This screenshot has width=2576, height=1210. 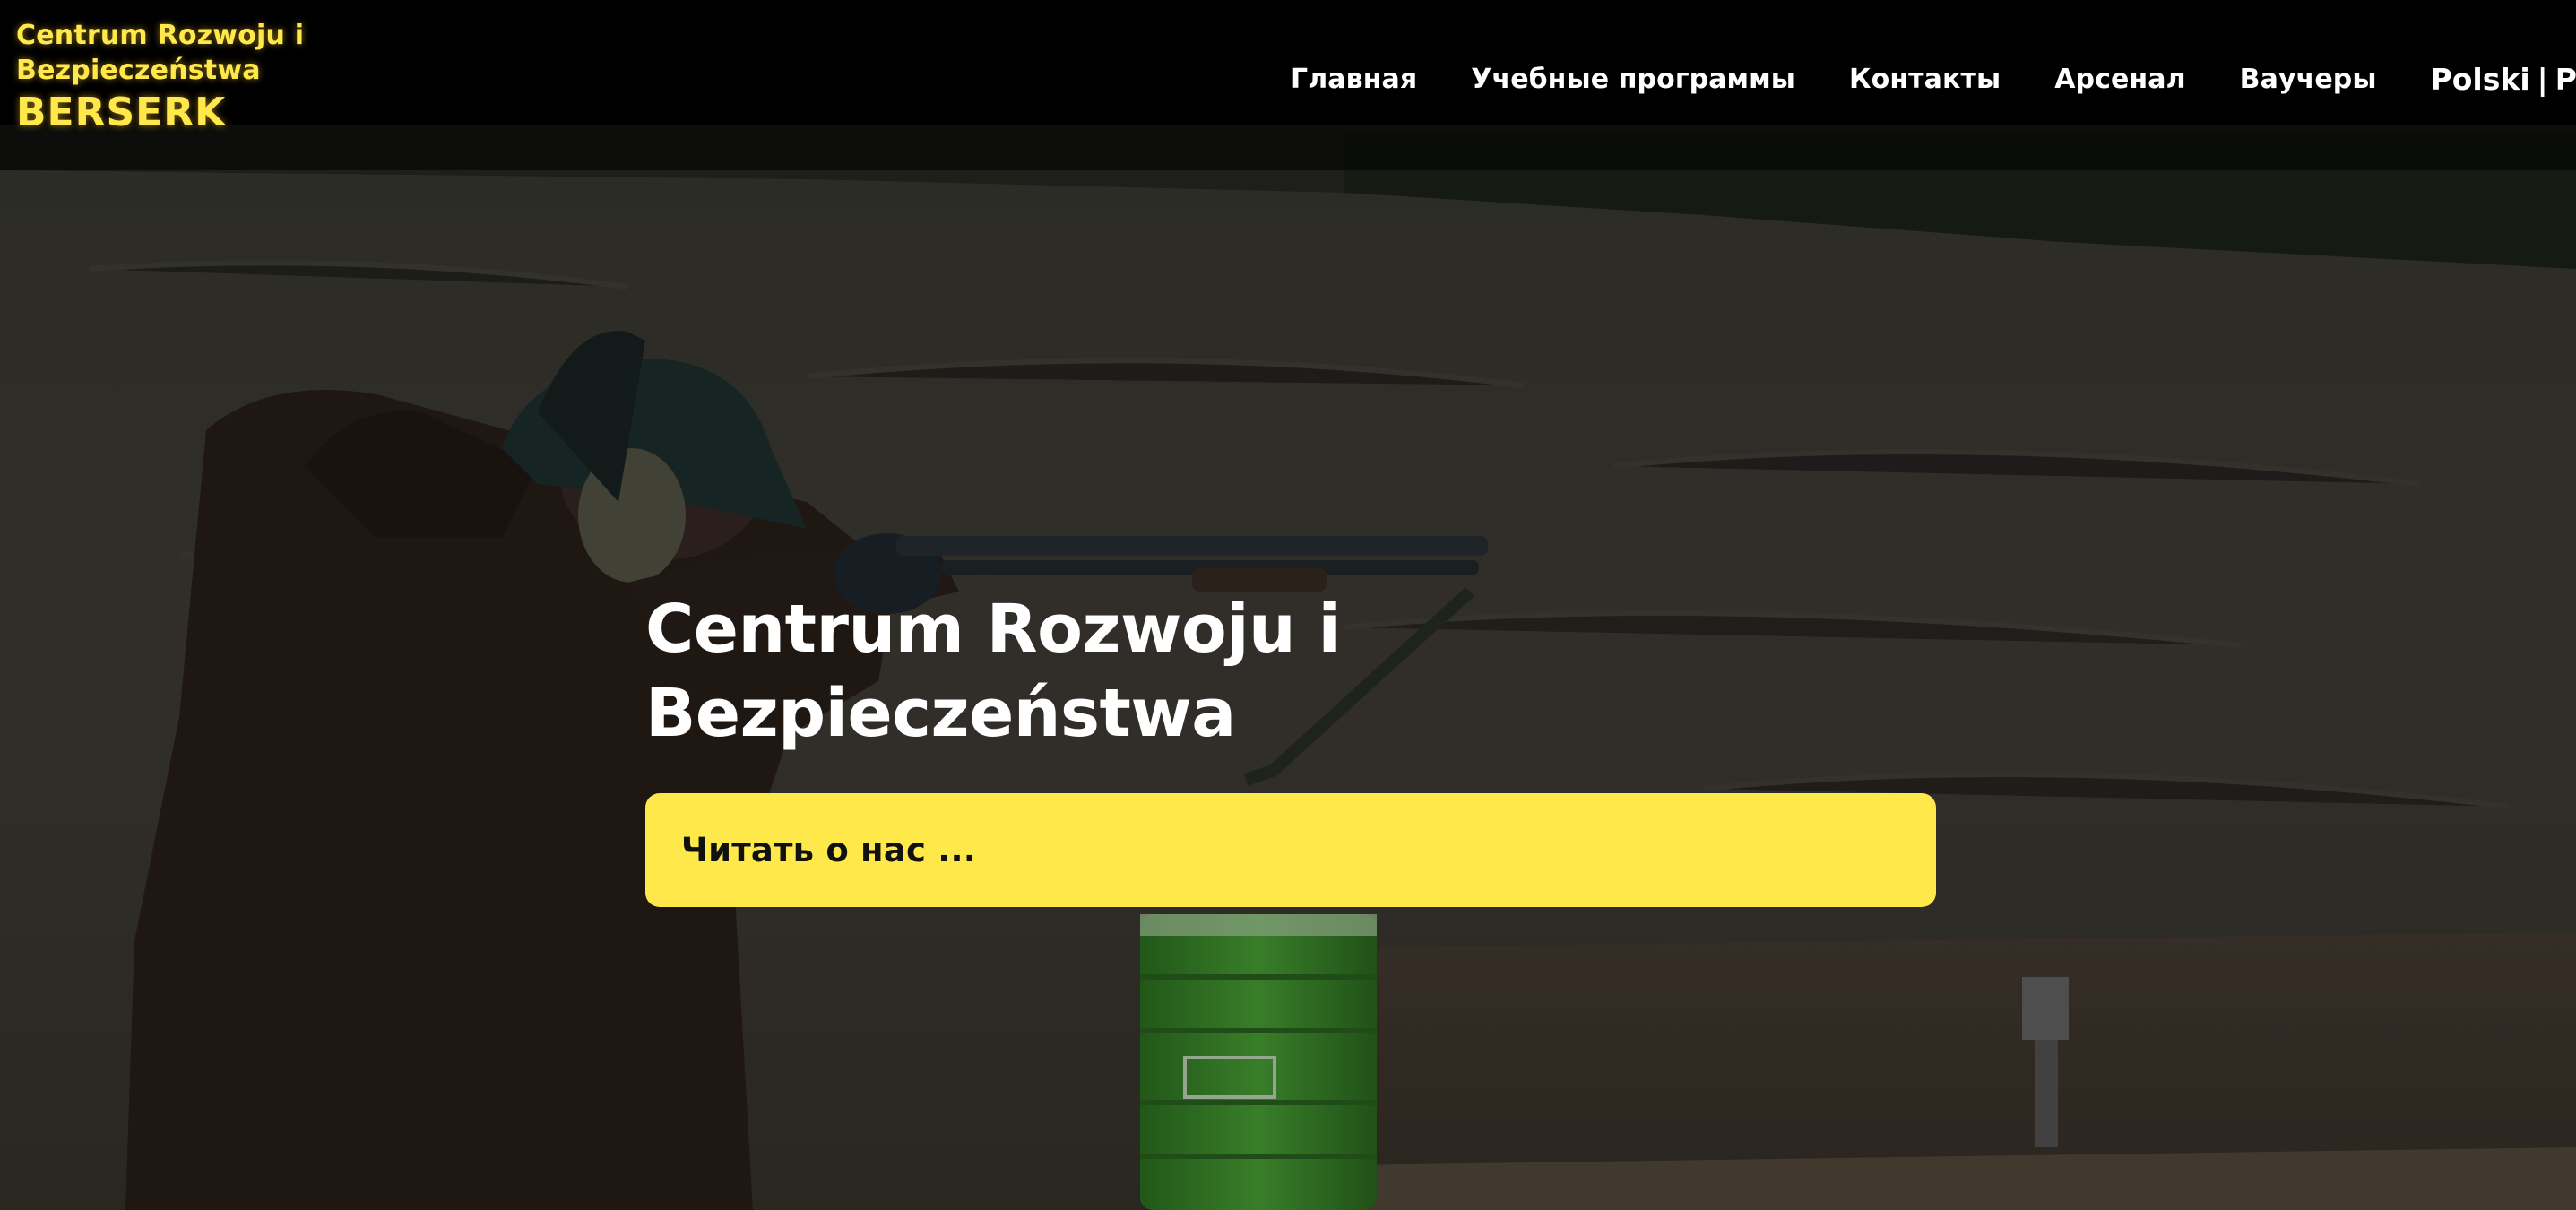 I want to click on logo-line-2: Bezpieczeństwa, so click(x=138, y=70).